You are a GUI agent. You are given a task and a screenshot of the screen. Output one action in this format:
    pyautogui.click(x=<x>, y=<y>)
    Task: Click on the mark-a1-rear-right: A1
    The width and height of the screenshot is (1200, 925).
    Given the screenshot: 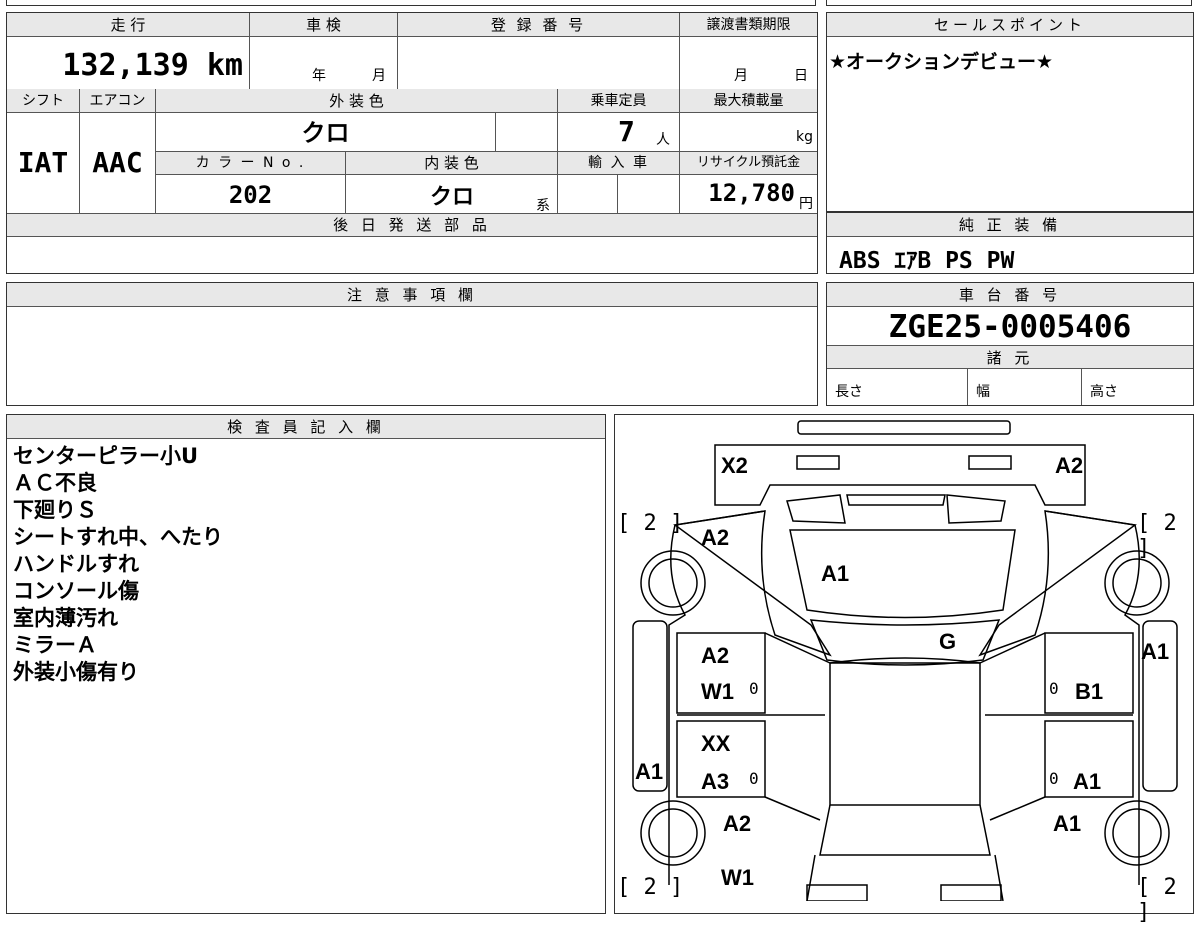 What is the action you would take?
    pyautogui.click(x=1067, y=823)
    